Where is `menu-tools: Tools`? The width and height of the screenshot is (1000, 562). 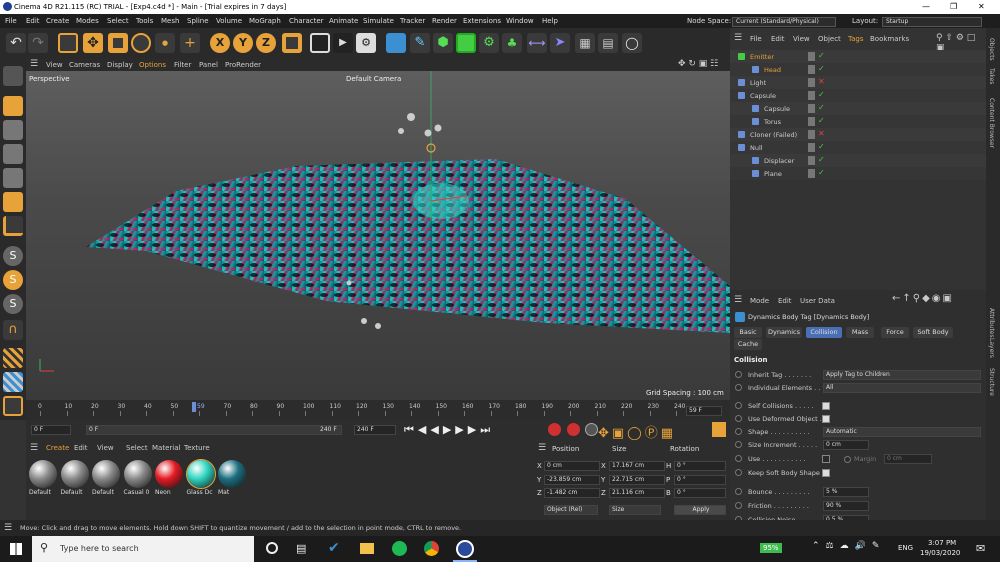 menu-tools: Tools is located at coordinates (144, 21).